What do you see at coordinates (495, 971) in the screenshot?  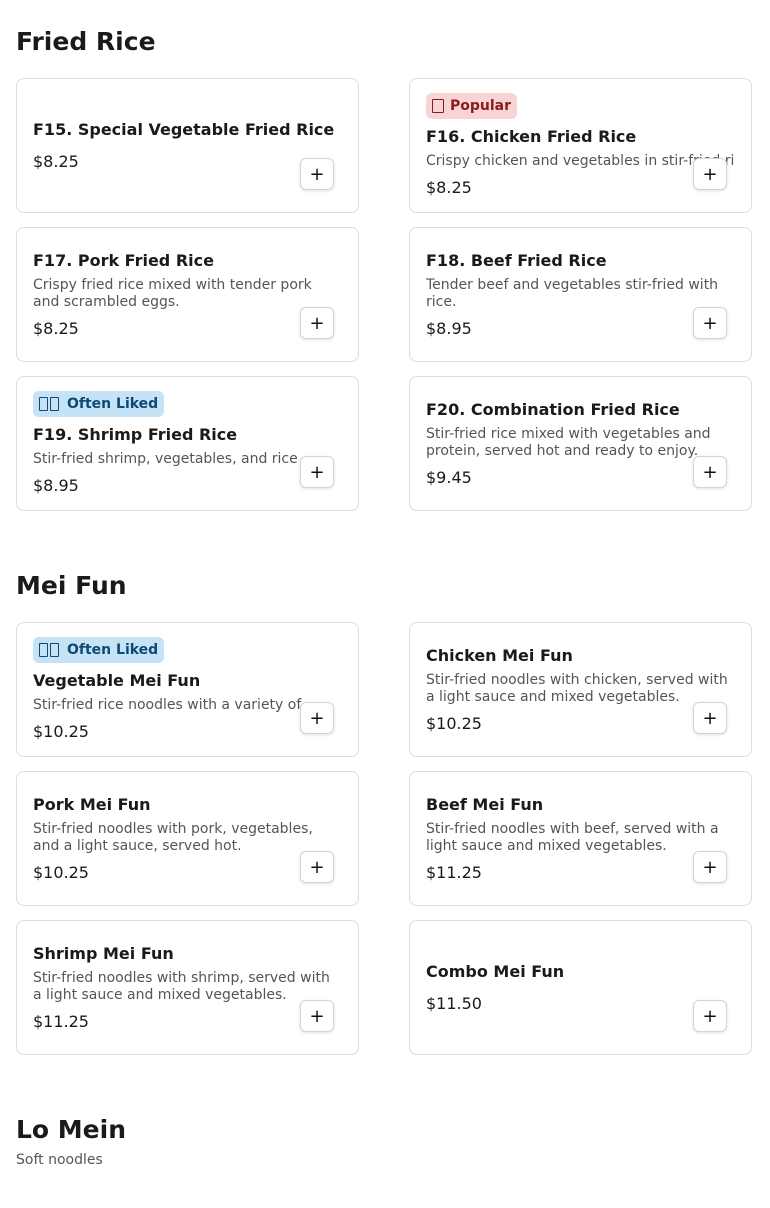 I see `item-name: Combo Mei Fun` at bounding box center [495, 971].